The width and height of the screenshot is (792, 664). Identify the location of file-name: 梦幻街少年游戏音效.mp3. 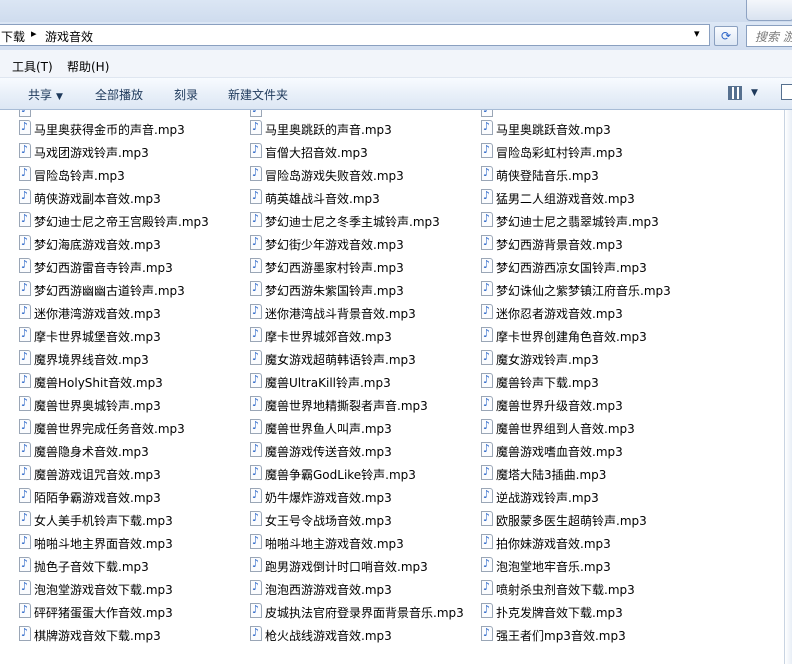
(334, 245).